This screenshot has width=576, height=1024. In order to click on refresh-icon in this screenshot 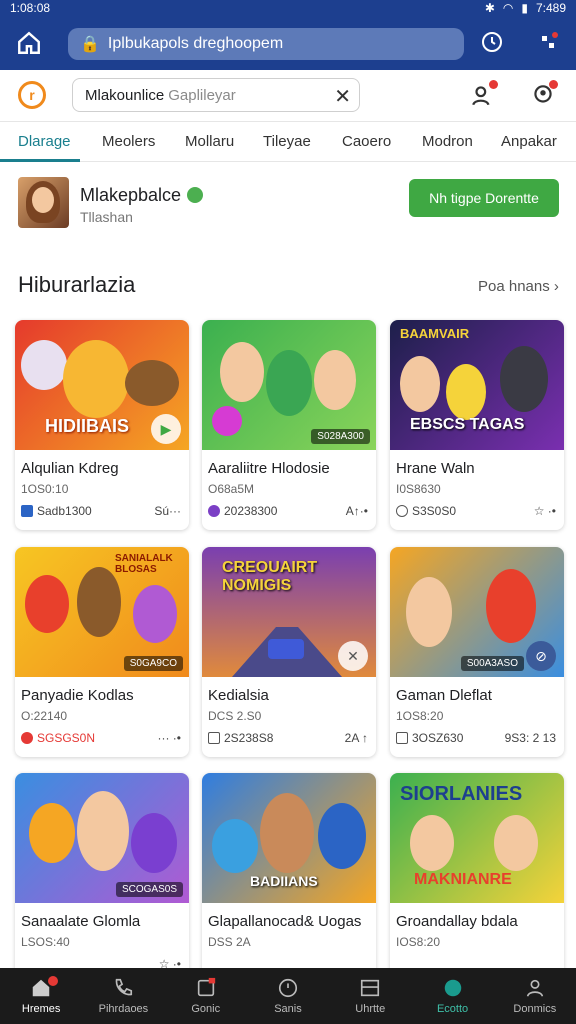, I will do `click(492, 42)`.